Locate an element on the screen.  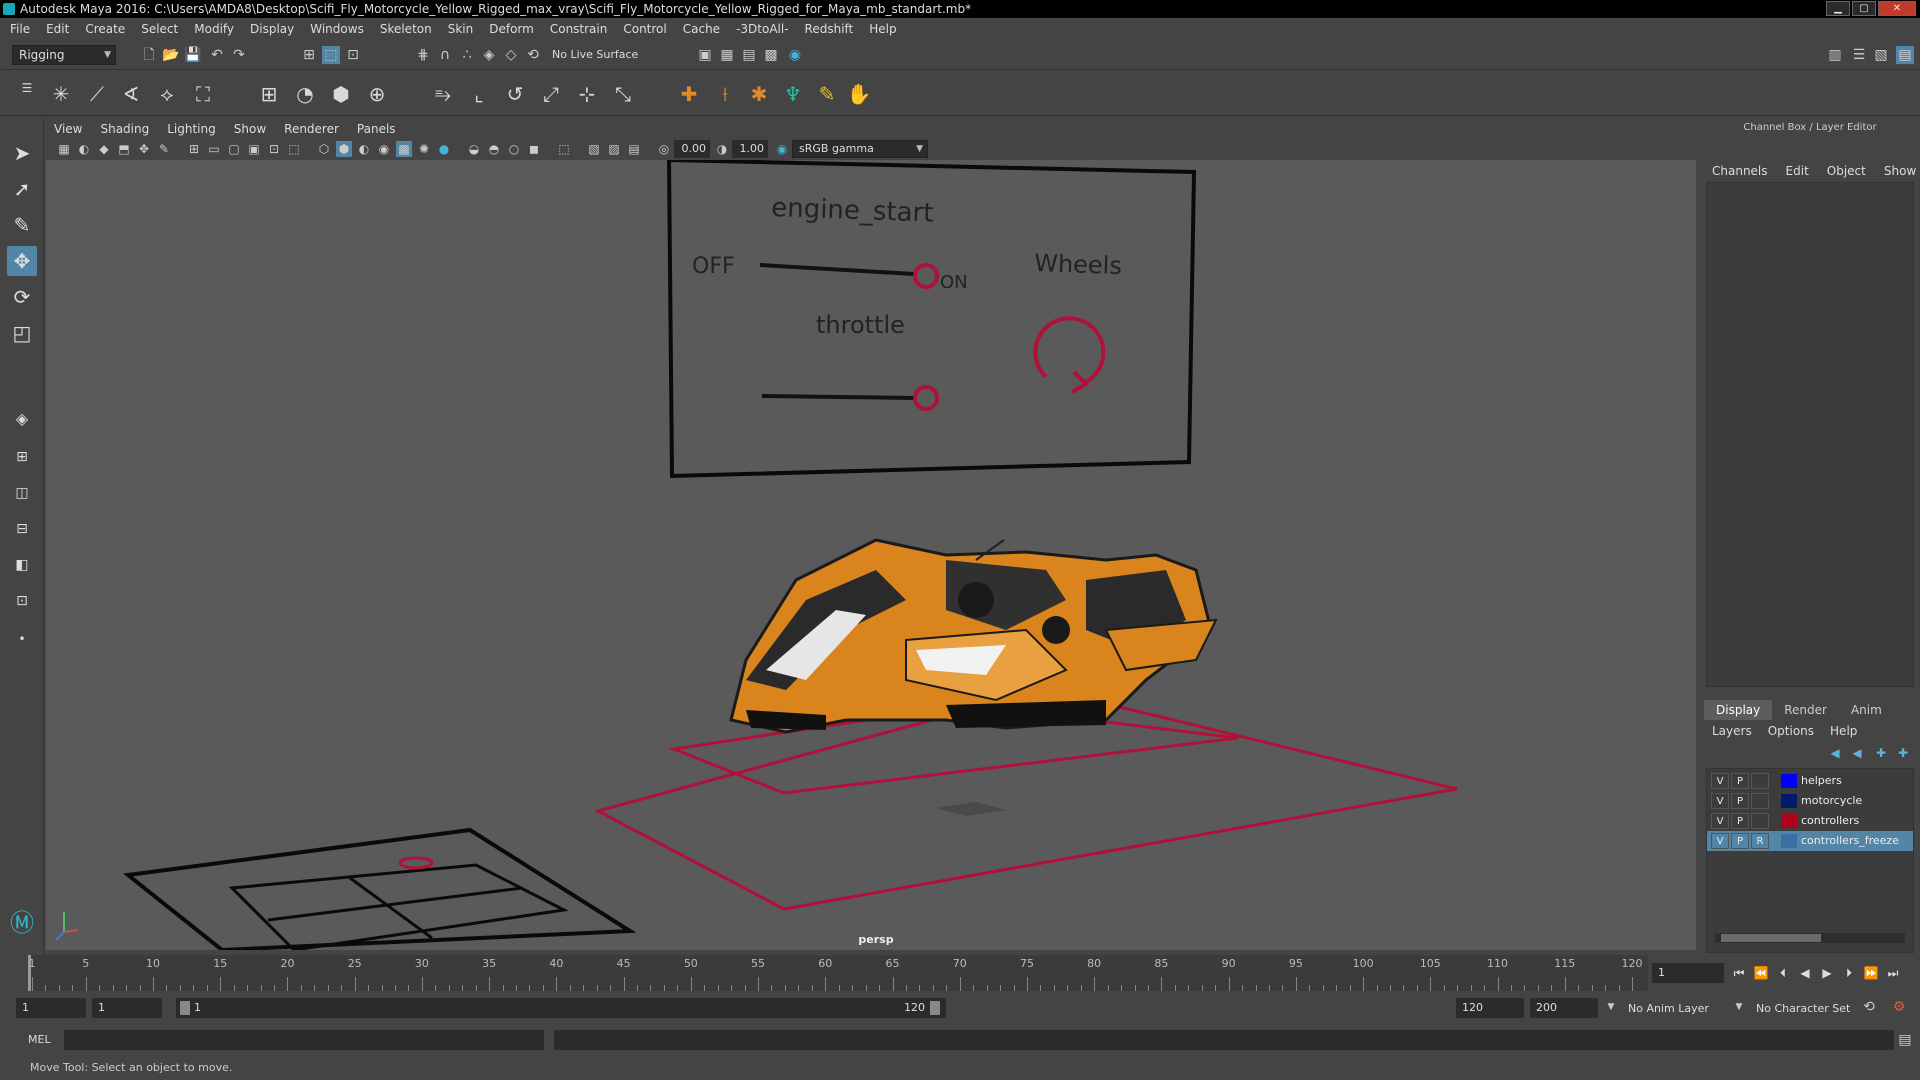
cb-menu-edit: Edit is located at coordinates (1797, 171).